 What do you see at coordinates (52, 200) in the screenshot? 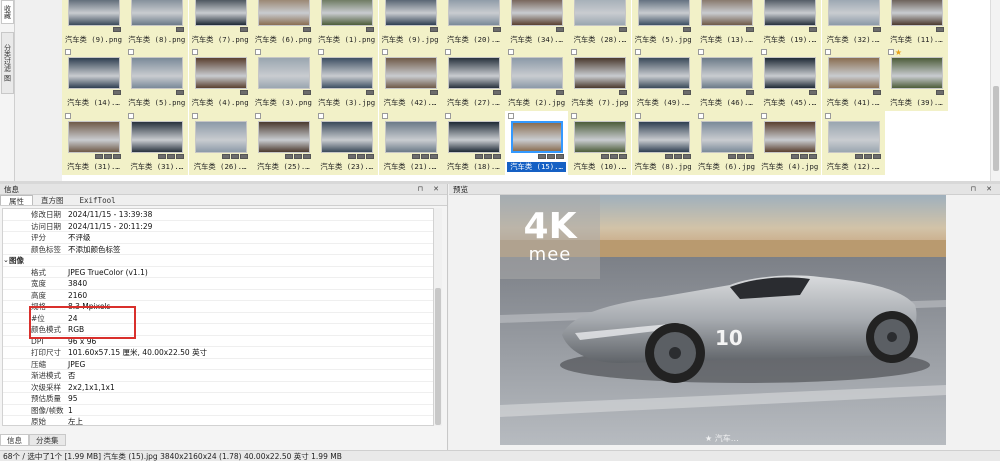
I see `tab-histogram: 直方图` at bounding box center [52, 200].